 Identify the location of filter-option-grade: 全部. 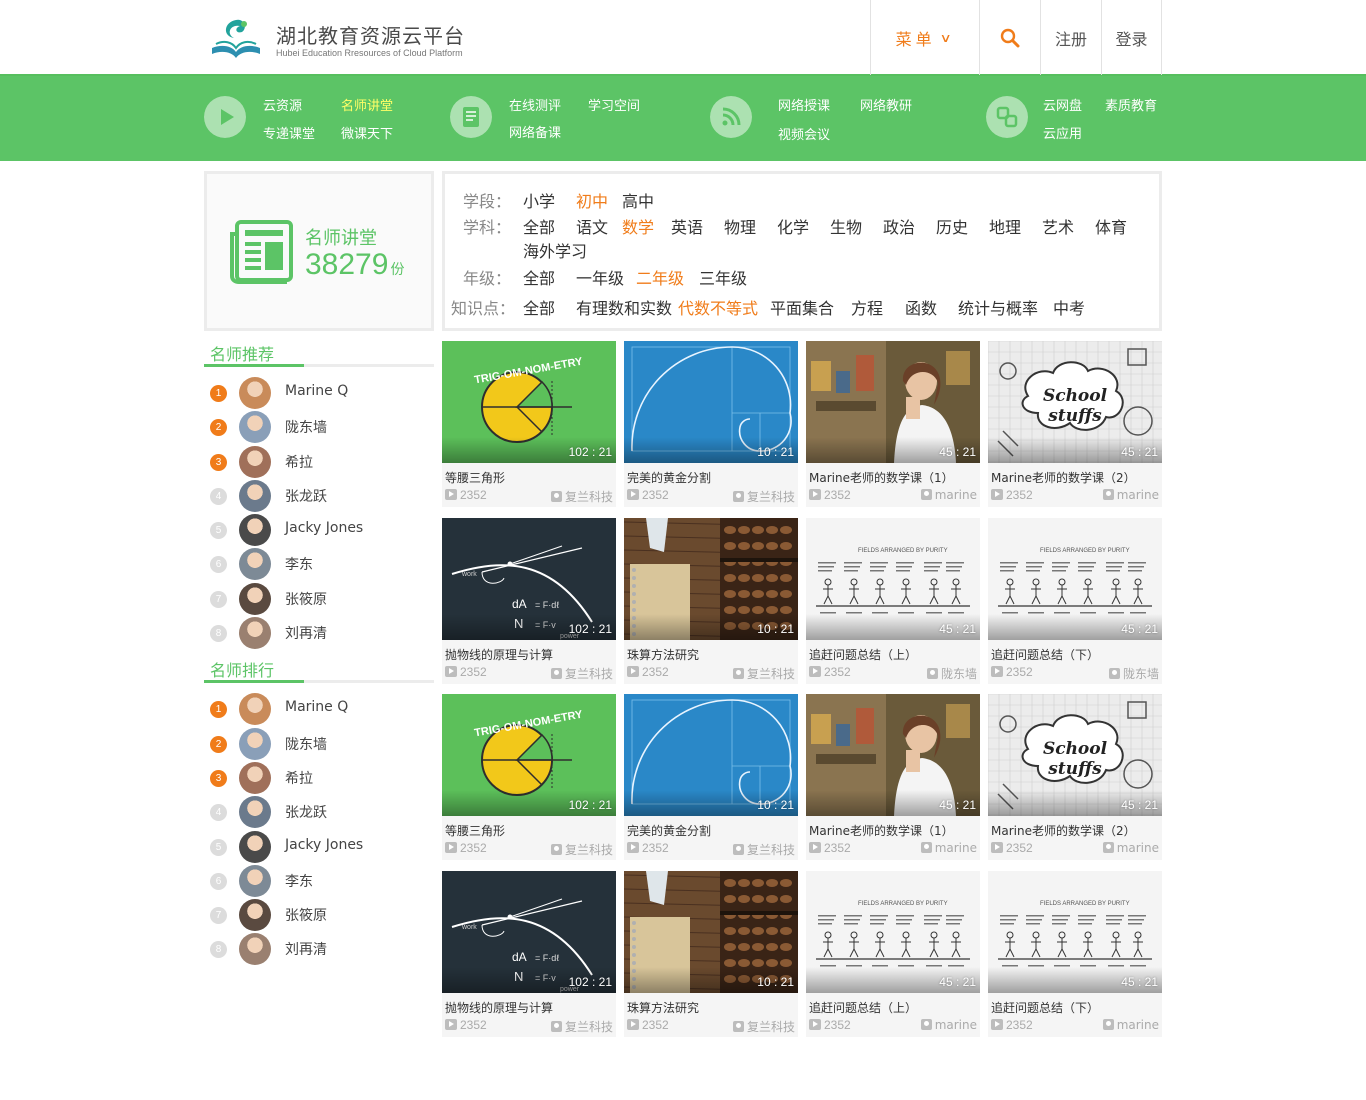
(539, 277).